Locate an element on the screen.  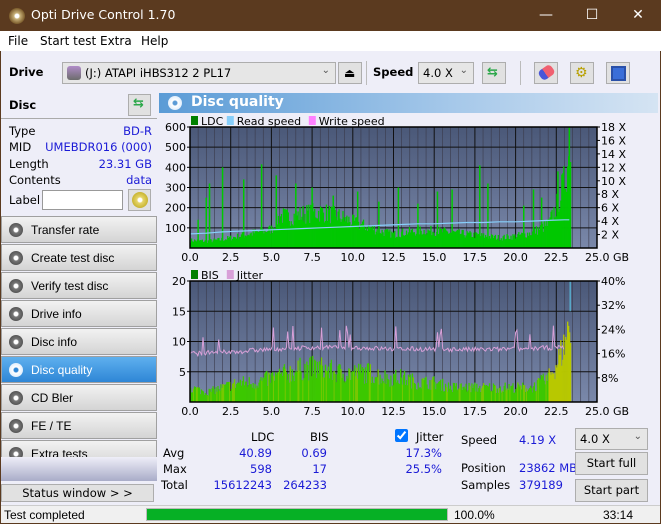
sidebar-item-drive-info: Drive info is located at coordinates (79, 313).